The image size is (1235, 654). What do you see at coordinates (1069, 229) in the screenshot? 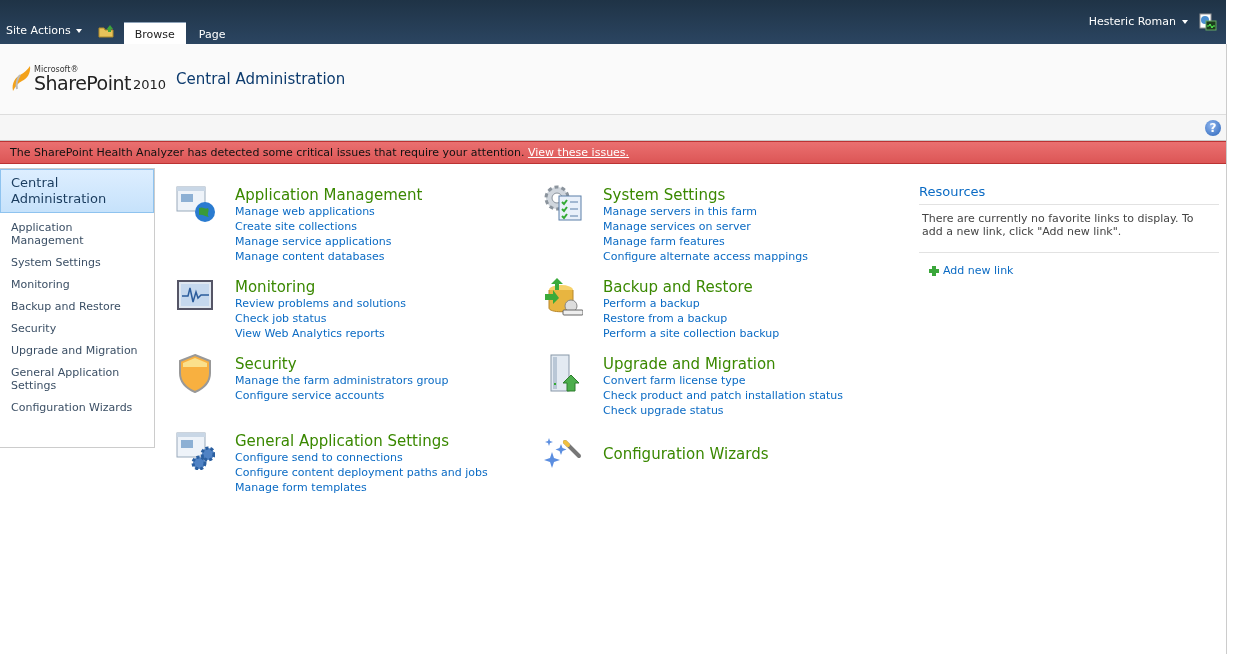
I see `resources-message: There are currently no favorite links to display. To add a new link, click "Add new link".` at bounding box center [1069, 229].